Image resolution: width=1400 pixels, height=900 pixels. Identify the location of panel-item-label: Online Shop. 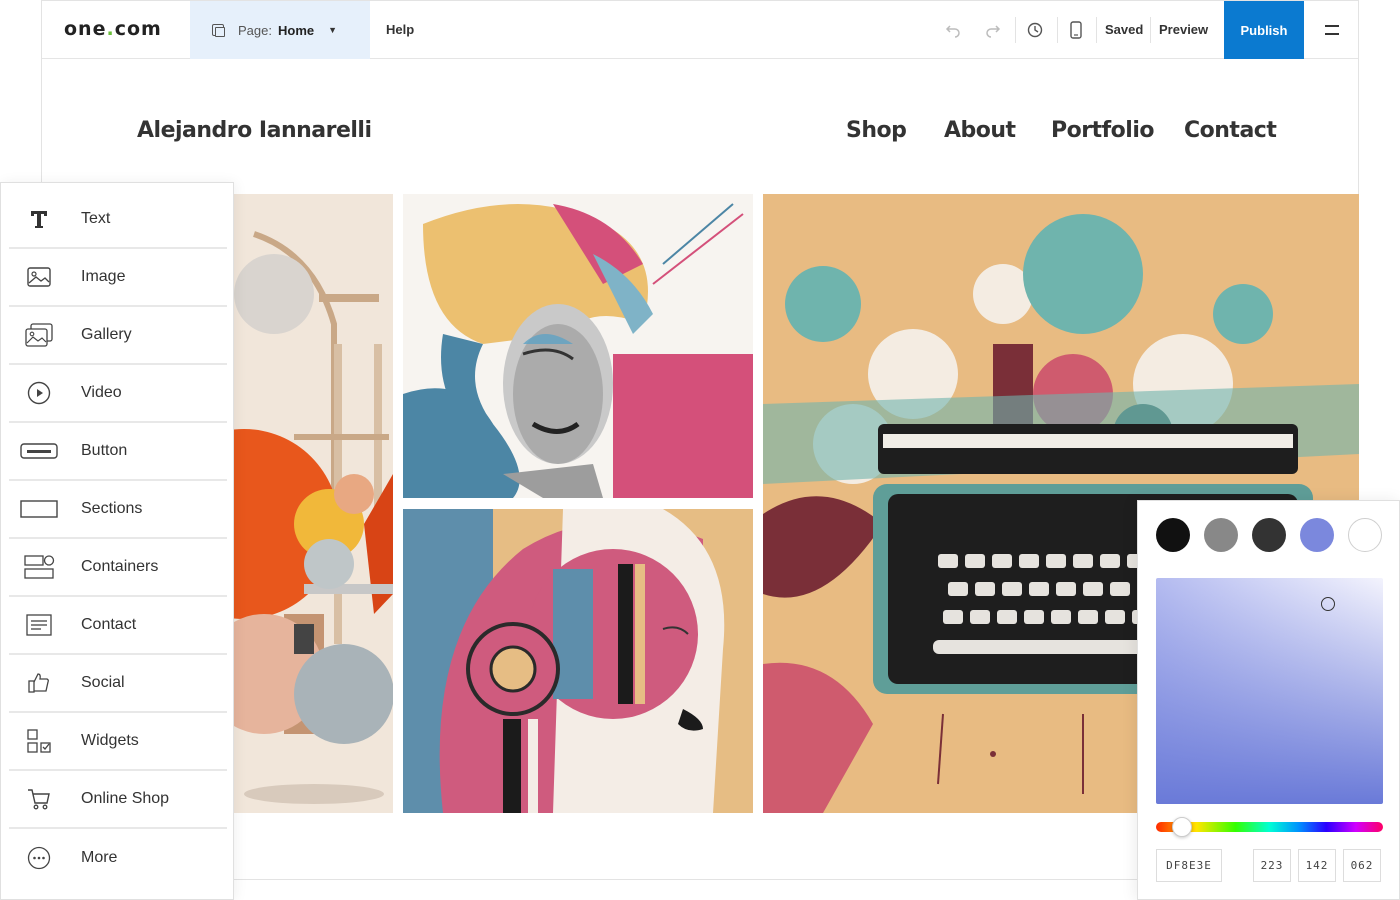
(125, 798).